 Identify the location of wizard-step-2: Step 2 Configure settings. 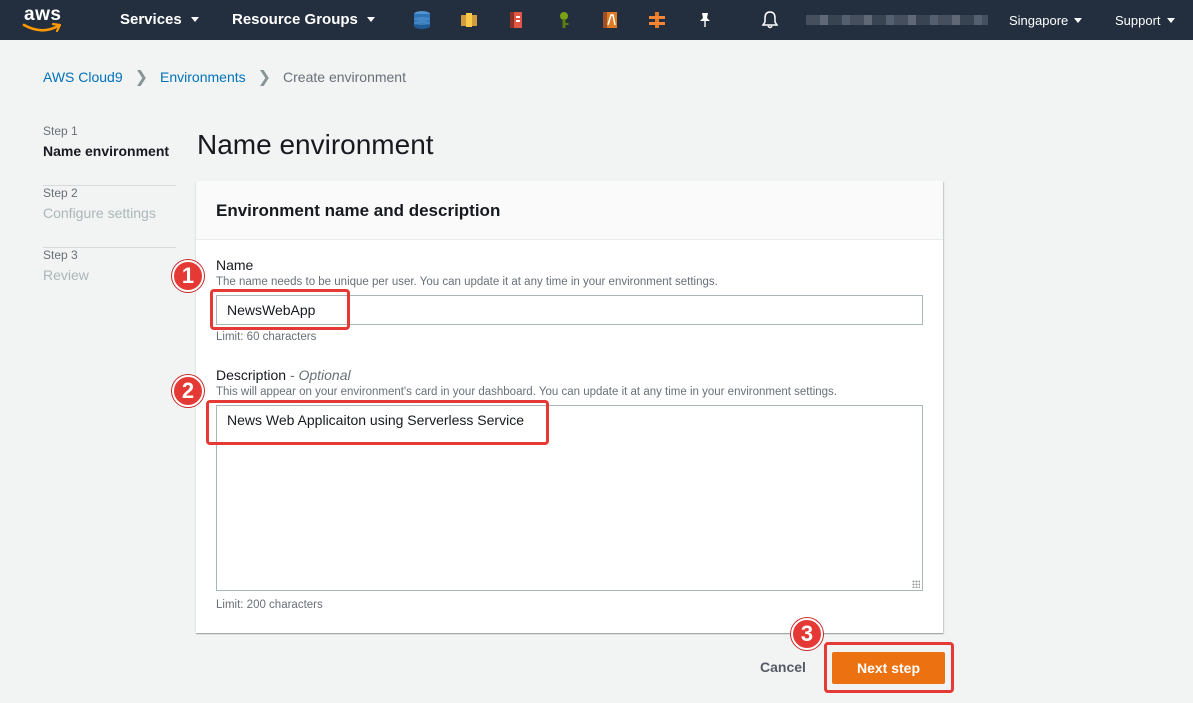
(109, 217).